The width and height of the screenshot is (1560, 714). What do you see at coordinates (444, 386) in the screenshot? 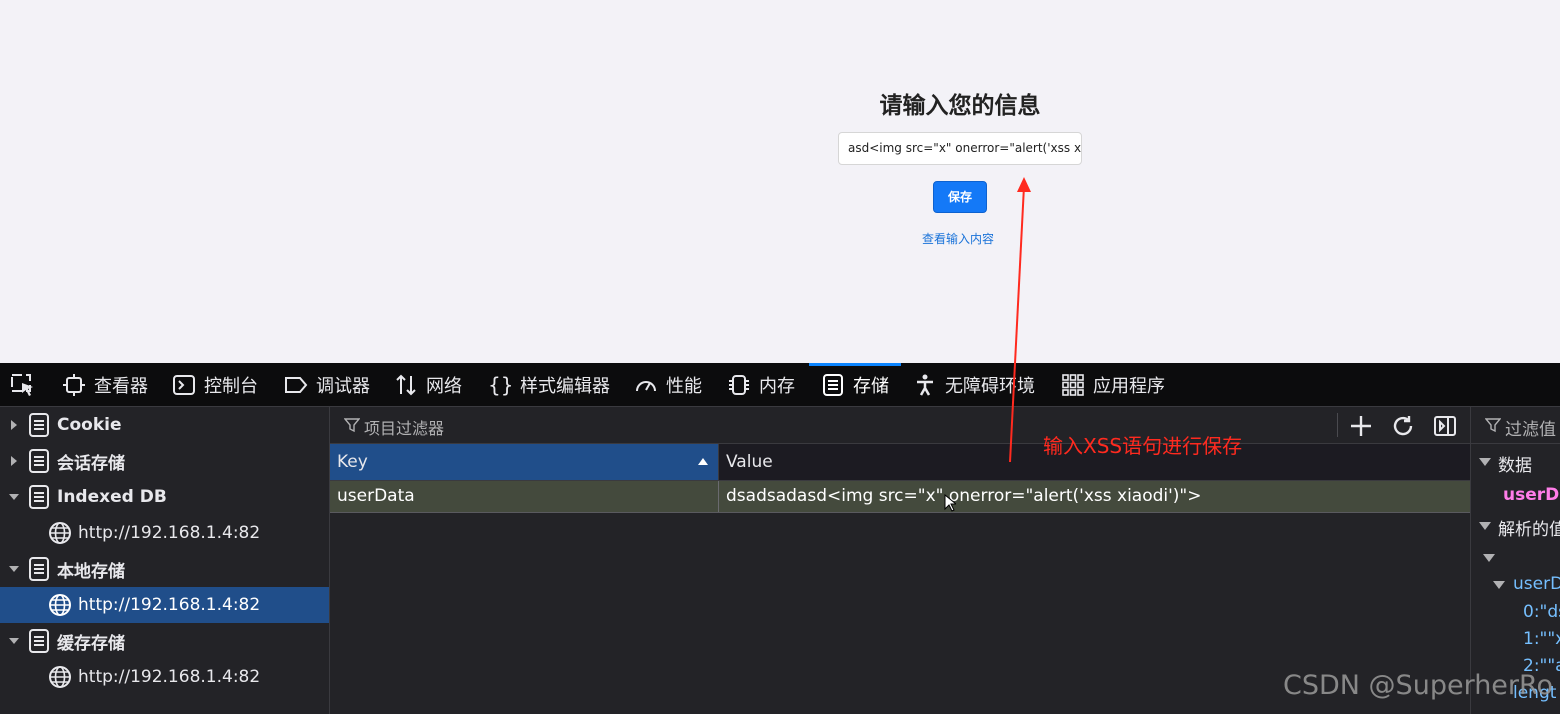
I see `tab-label: 网络` at bounding box center [444, 386].